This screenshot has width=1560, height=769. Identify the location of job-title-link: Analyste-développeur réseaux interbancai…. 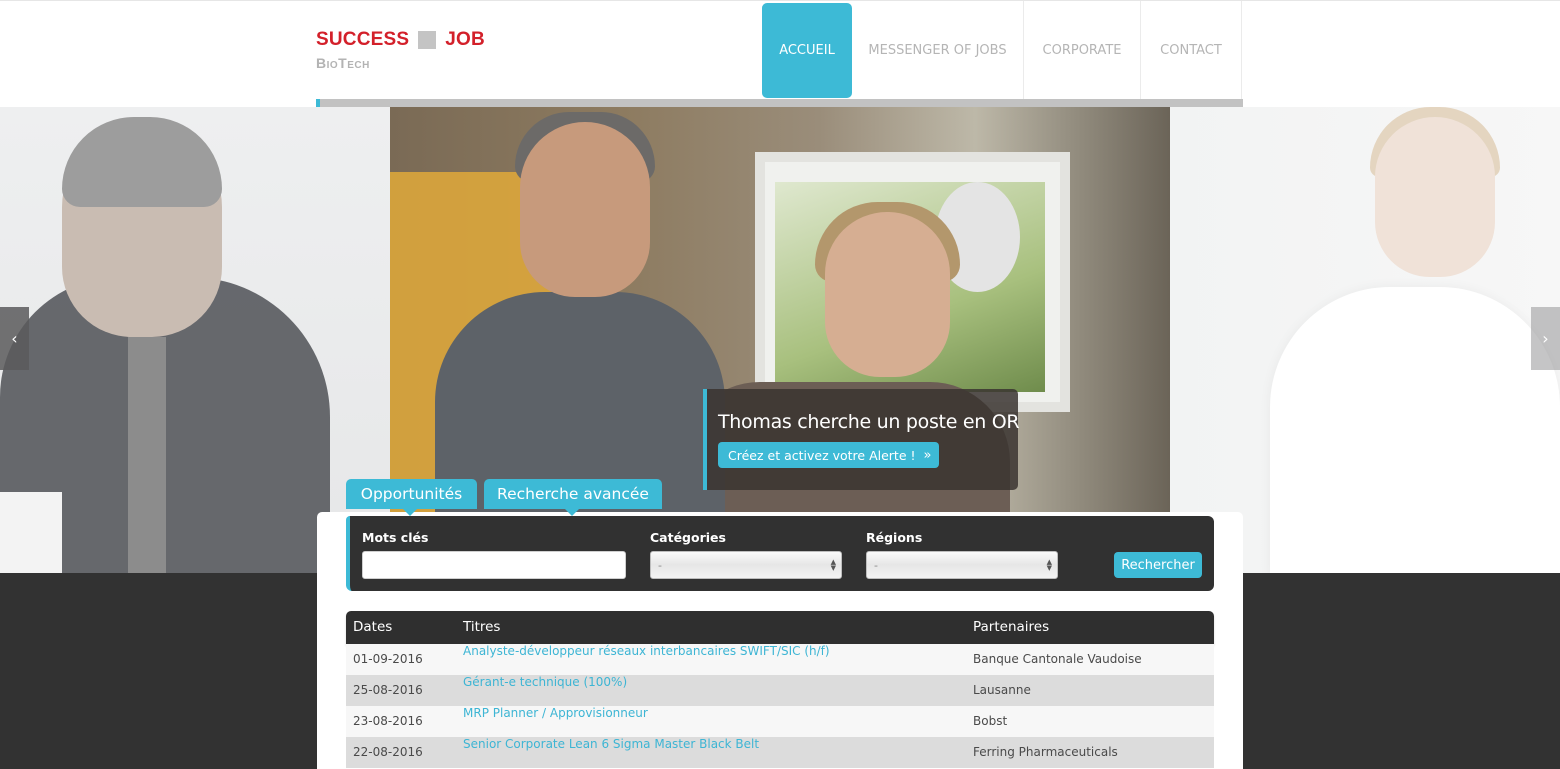
(646, 651).